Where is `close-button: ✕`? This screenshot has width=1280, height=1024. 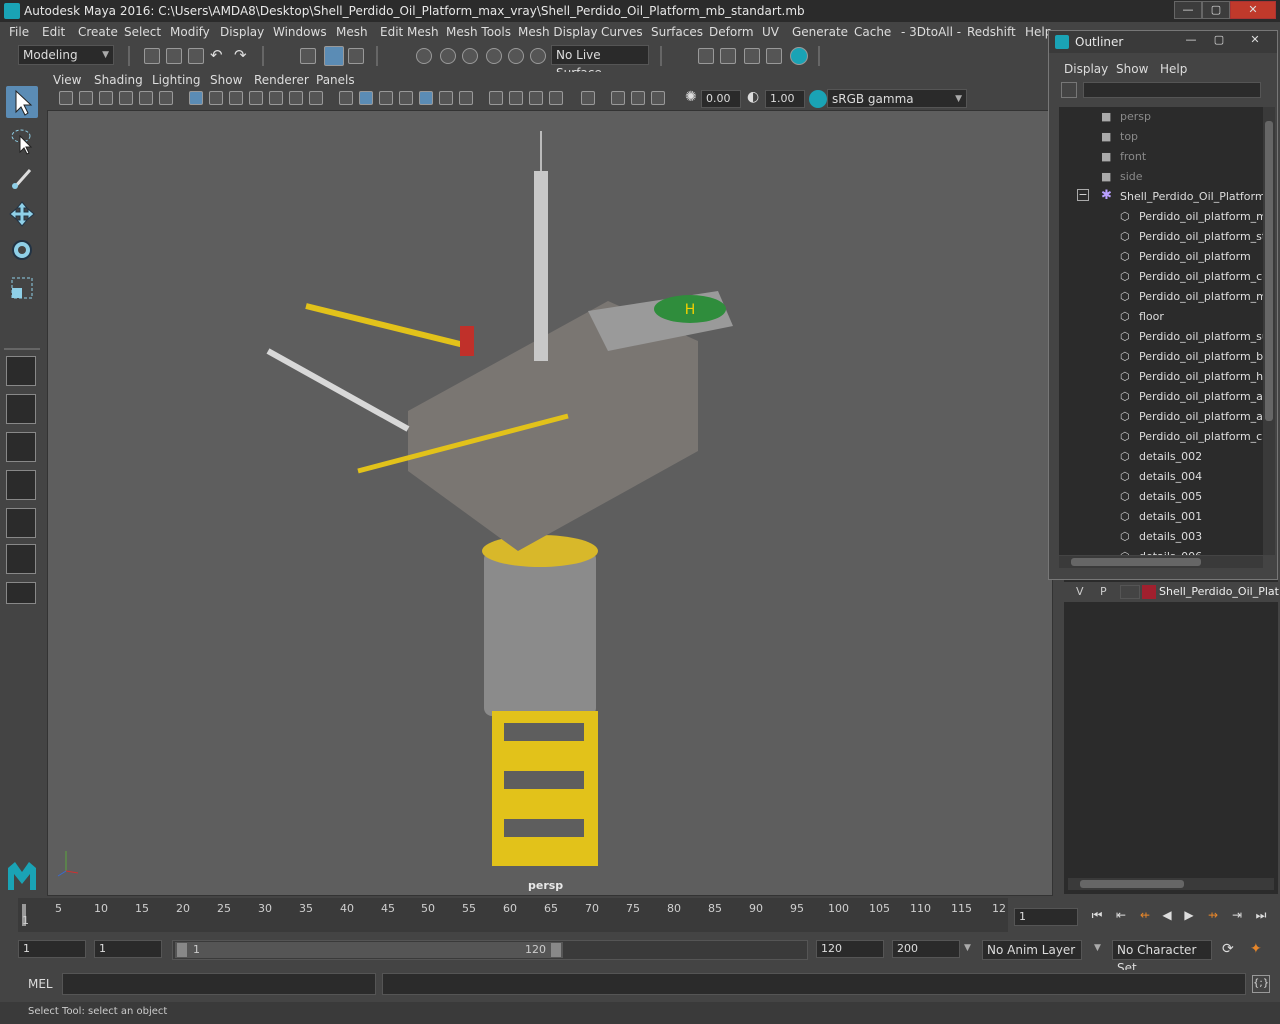
close-button: ✕ is located at coordinates (1253, 10).